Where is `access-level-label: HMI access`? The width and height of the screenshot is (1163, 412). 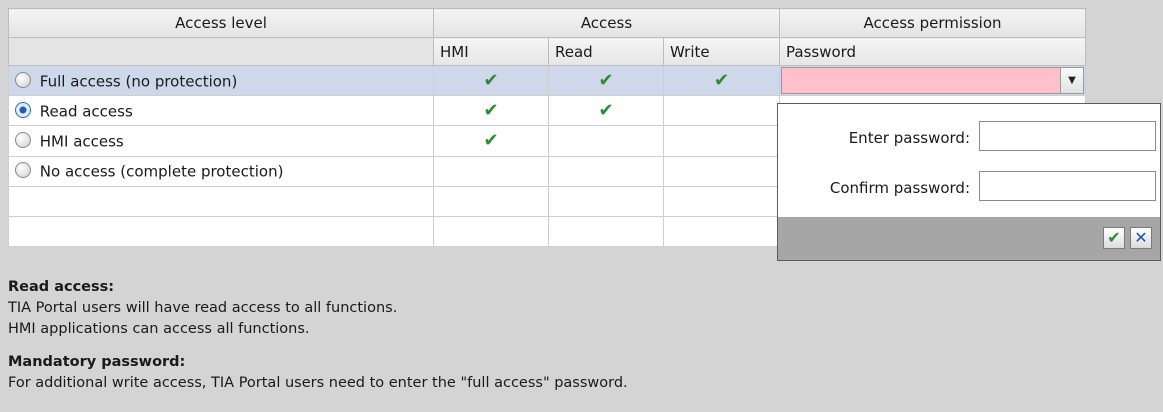
access-level-label: HMI access is located at coordinates (81, 141).